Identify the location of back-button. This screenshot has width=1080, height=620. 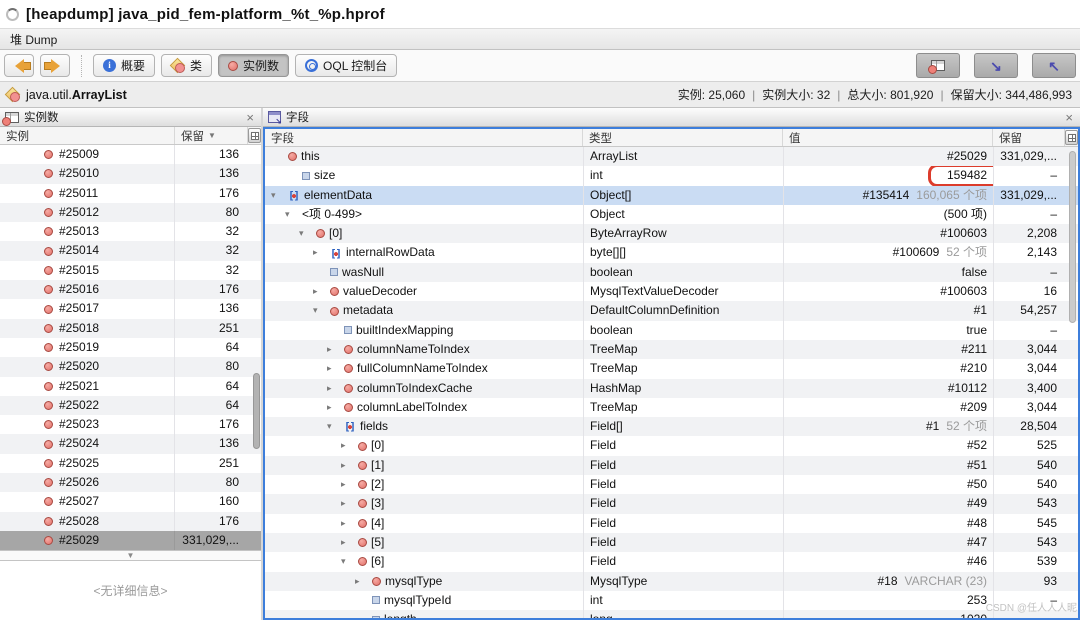
(19, 65).